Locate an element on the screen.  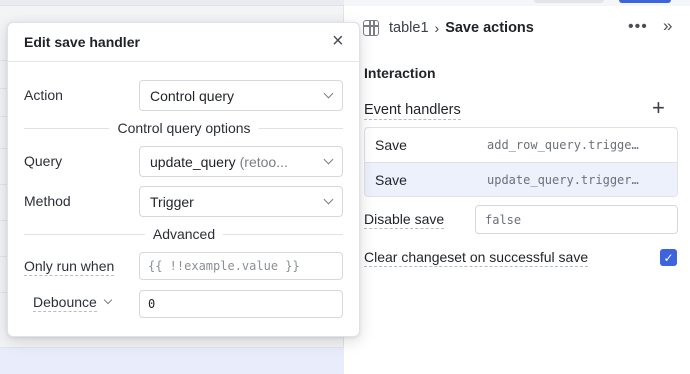
clear-changeset-label: Clear changeset on successful save is located at coordinates (476, 258).